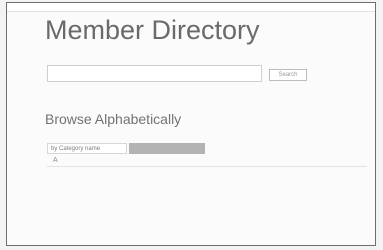  Describe the element at coordinates (113, 119) in the screenshot. I see `browse-heading: Browse Alphabetically` at that location.